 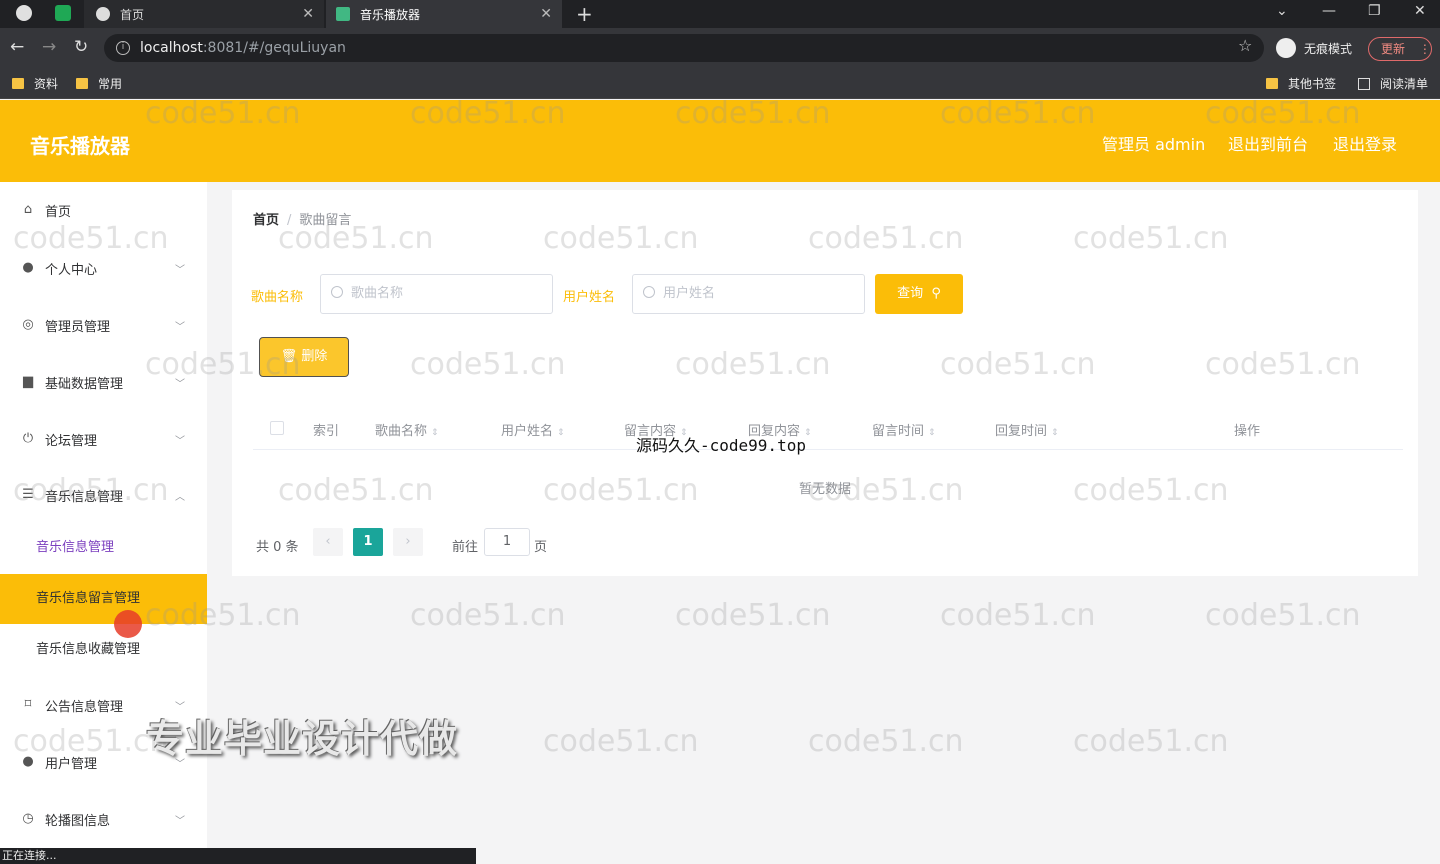 What do you see at coordinates (18, 83) in the screenshot?
I see `folder-icon` at bounding box center [18, 83].